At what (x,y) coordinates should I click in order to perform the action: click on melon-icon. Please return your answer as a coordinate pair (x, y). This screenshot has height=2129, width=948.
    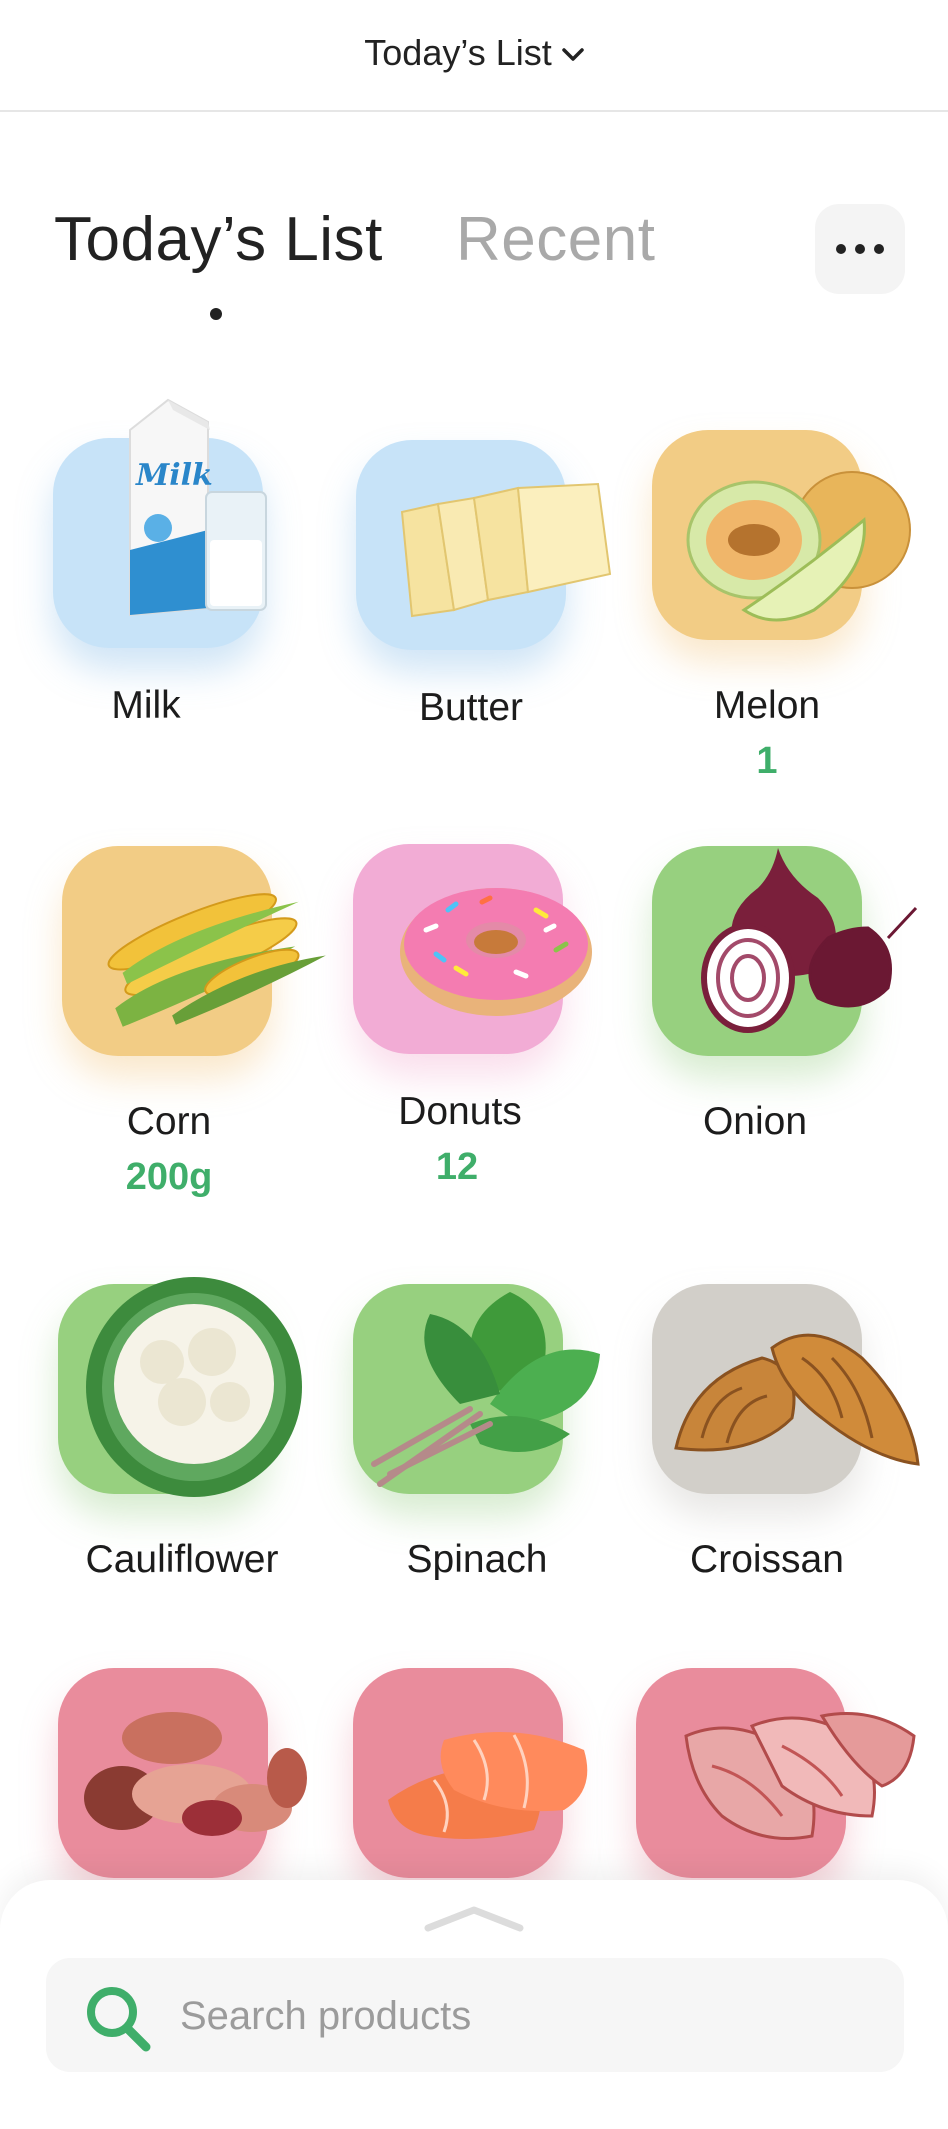
    Looking at the image, I should click on (798, 546).